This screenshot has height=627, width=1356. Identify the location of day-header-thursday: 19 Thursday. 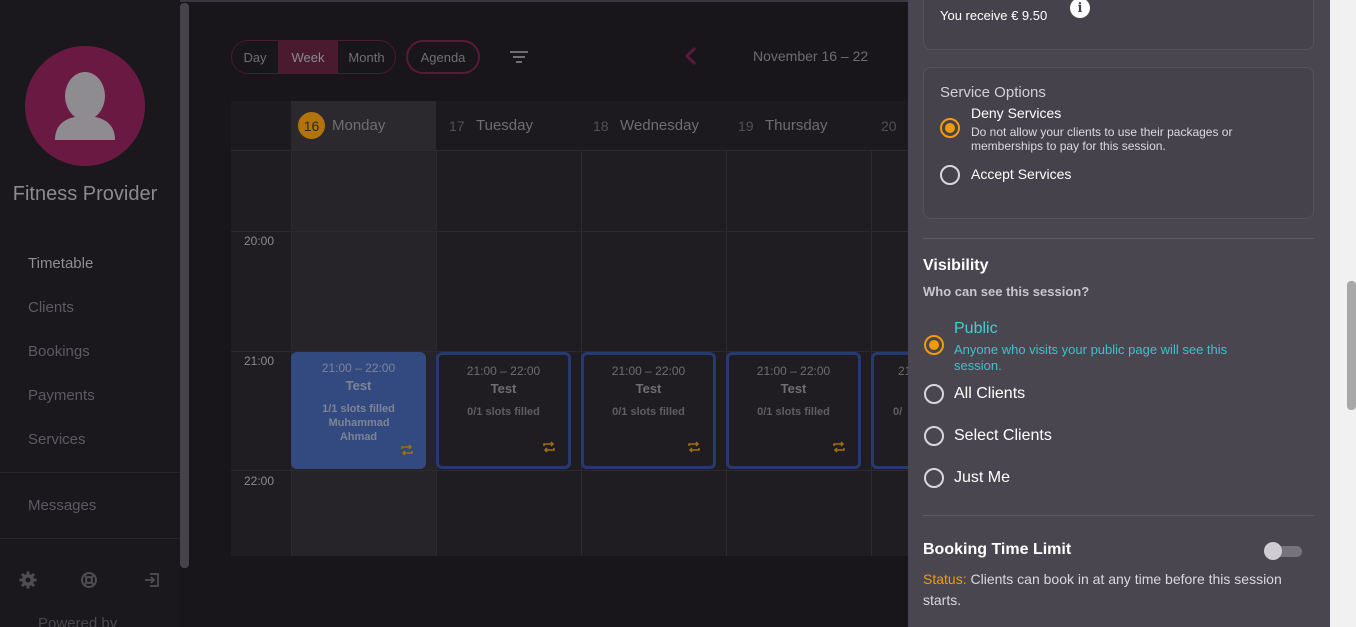
(798, 125).